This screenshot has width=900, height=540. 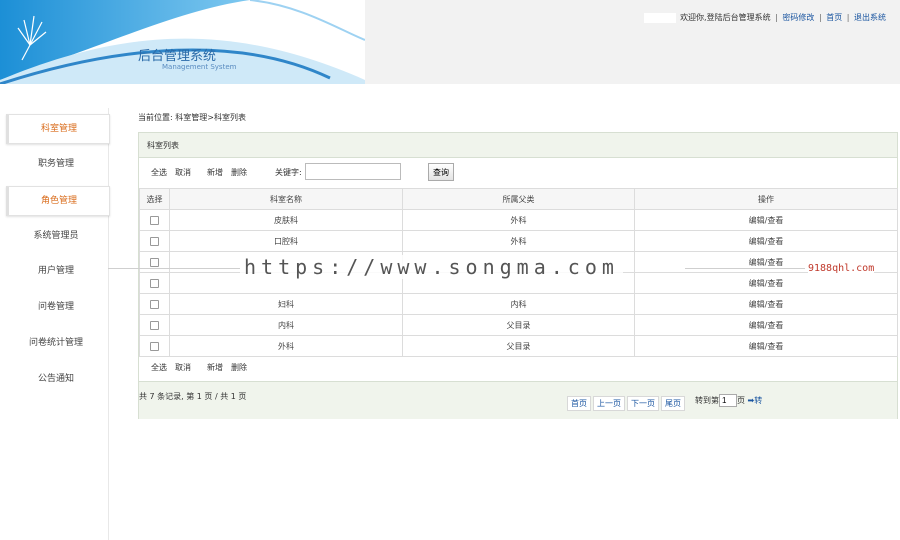 I want to click on record-count: 共 7 条记录, 第 1 页 / 共 1 页, so click(x=193, y=396).